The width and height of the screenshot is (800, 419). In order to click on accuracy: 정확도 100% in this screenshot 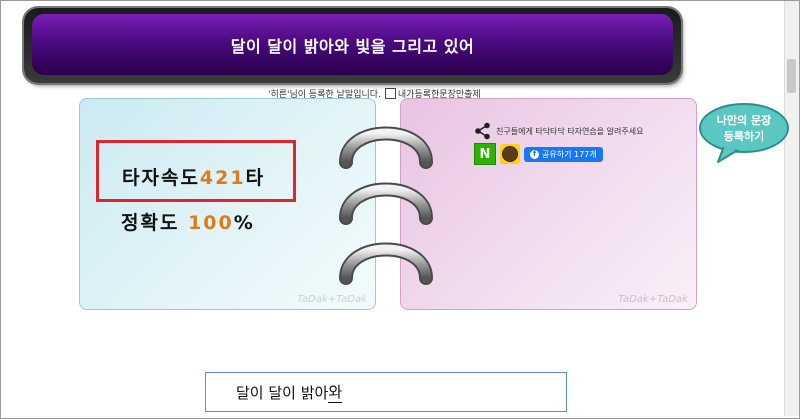, I will do `click(188, 221)`.